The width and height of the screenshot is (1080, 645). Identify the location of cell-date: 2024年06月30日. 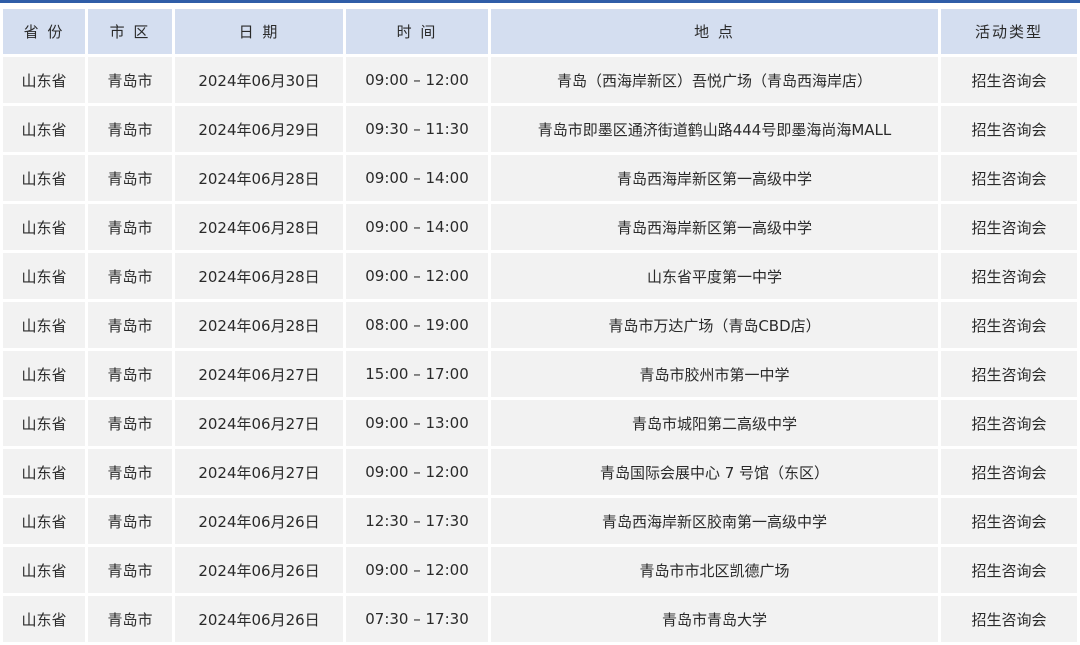
(259, 80).